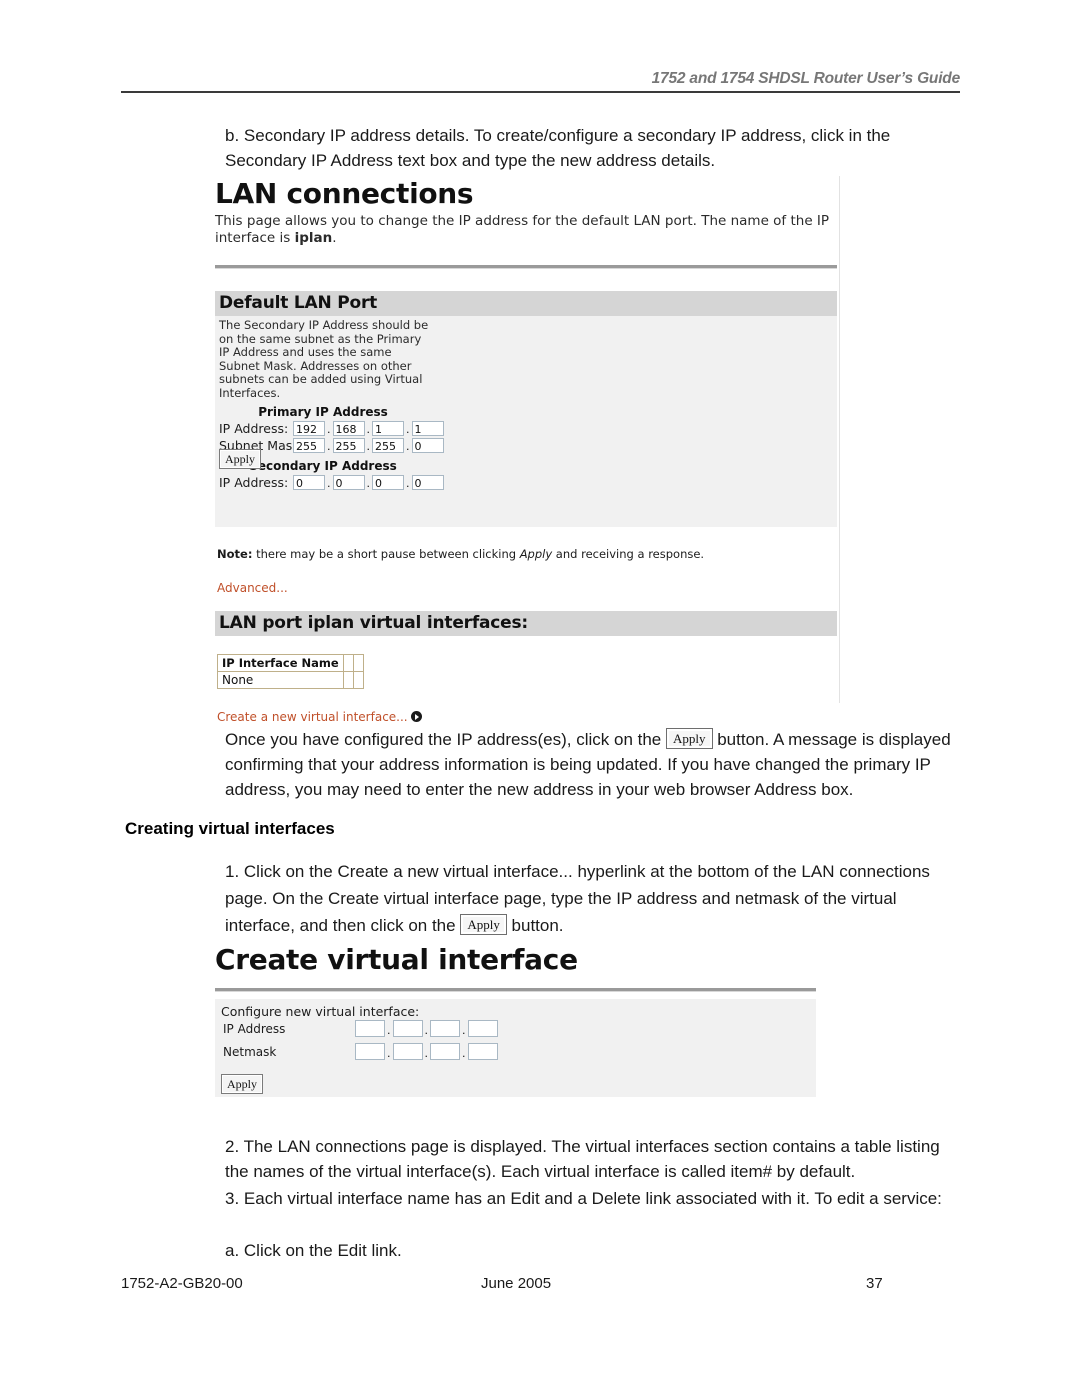  What do you see at coordinates (334, 238) in the screenshot?
I see `lan-intro-text-2: .` at bounding box center [334, 238].